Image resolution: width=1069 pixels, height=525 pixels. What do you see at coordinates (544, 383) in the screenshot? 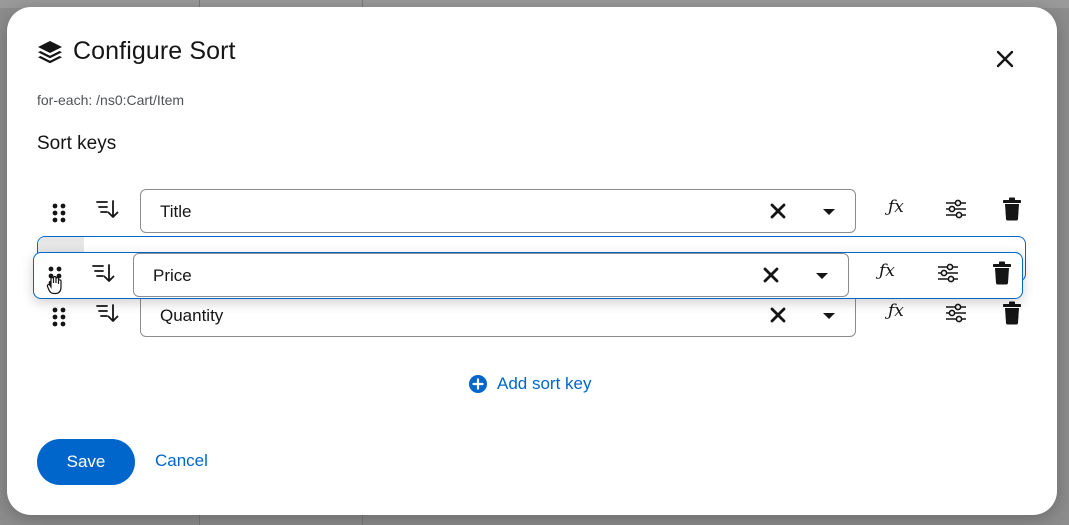
I see `add-sort-key-label: Add sort key` at bounding box center [544, 383].